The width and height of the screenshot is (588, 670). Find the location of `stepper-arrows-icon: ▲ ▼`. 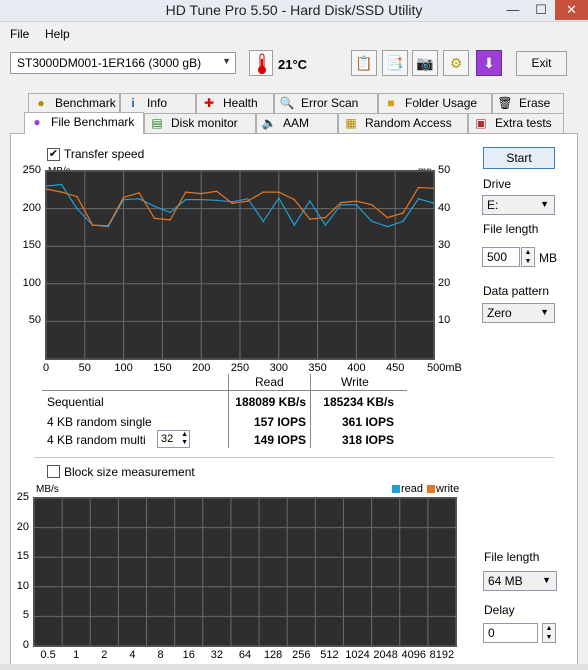

stepper-arrows-icon: ▲ ▼ is located at coordinates (184, 439).